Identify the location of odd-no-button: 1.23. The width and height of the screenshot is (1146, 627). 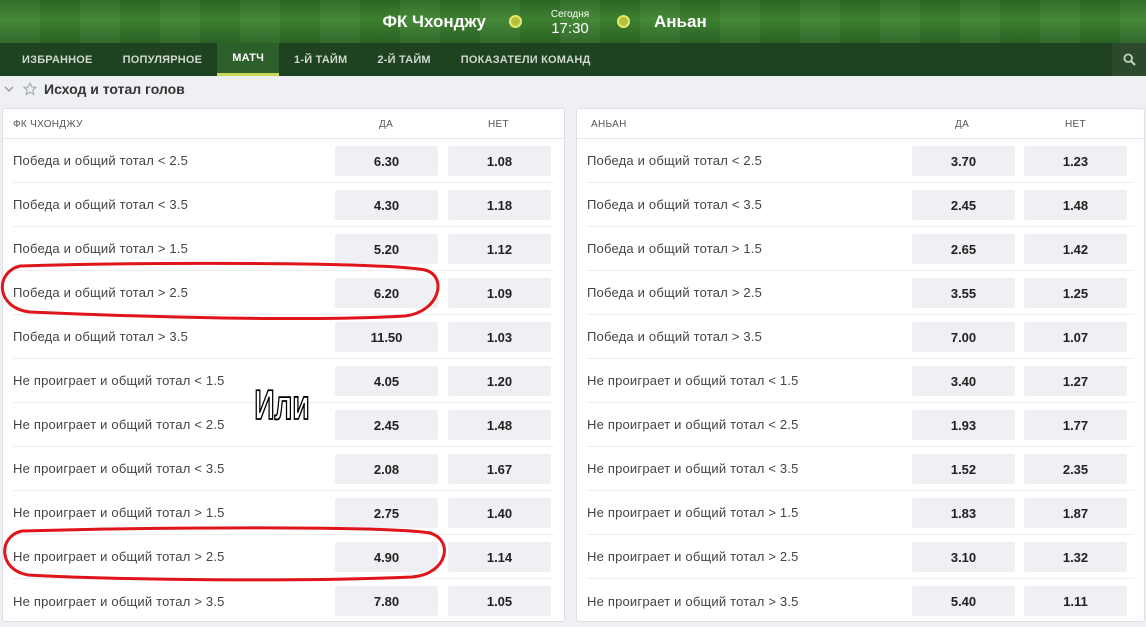
(1075, 161).